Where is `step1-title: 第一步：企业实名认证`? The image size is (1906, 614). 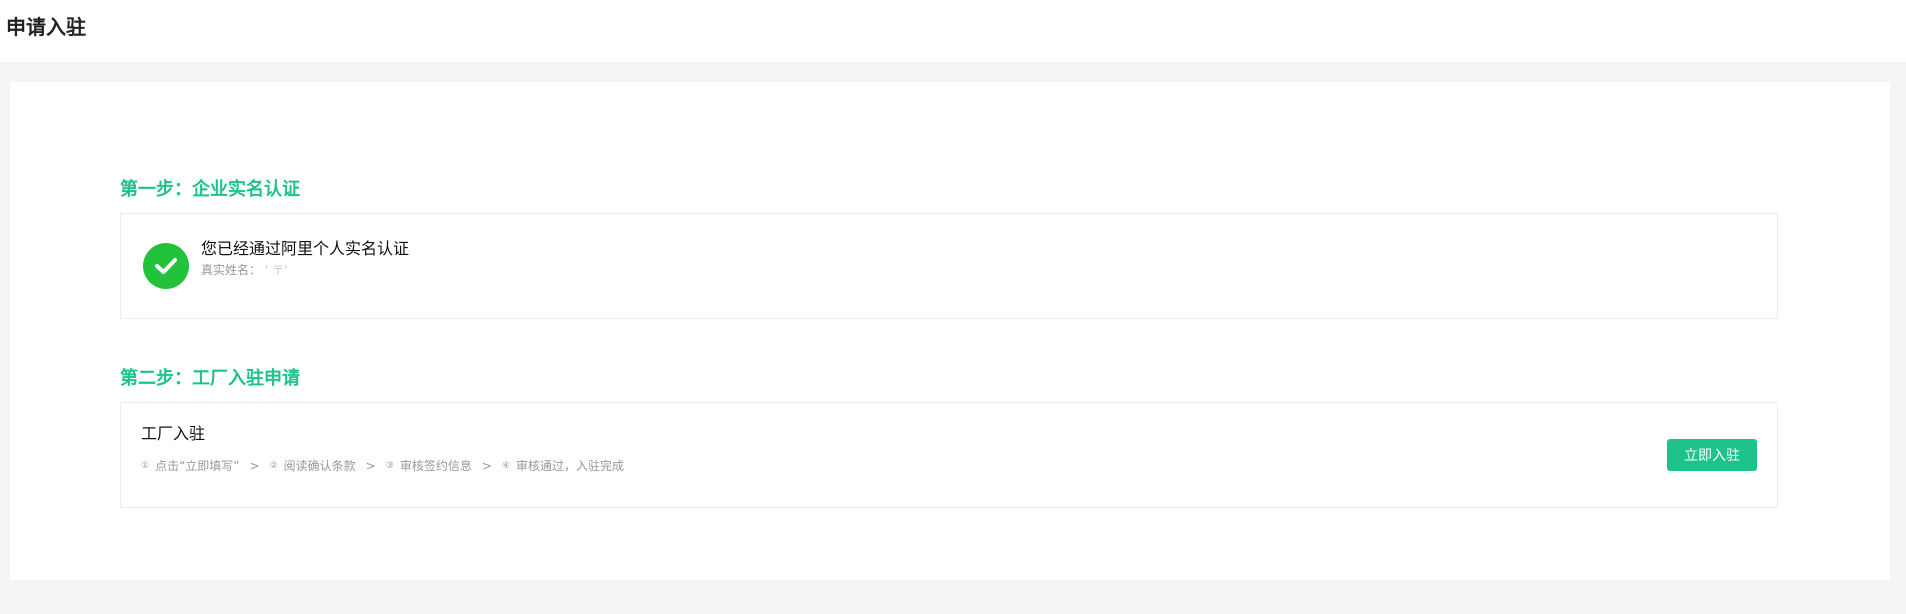
step1-title: 第一步：企业实名认证 is located at coordinates (210, 189).